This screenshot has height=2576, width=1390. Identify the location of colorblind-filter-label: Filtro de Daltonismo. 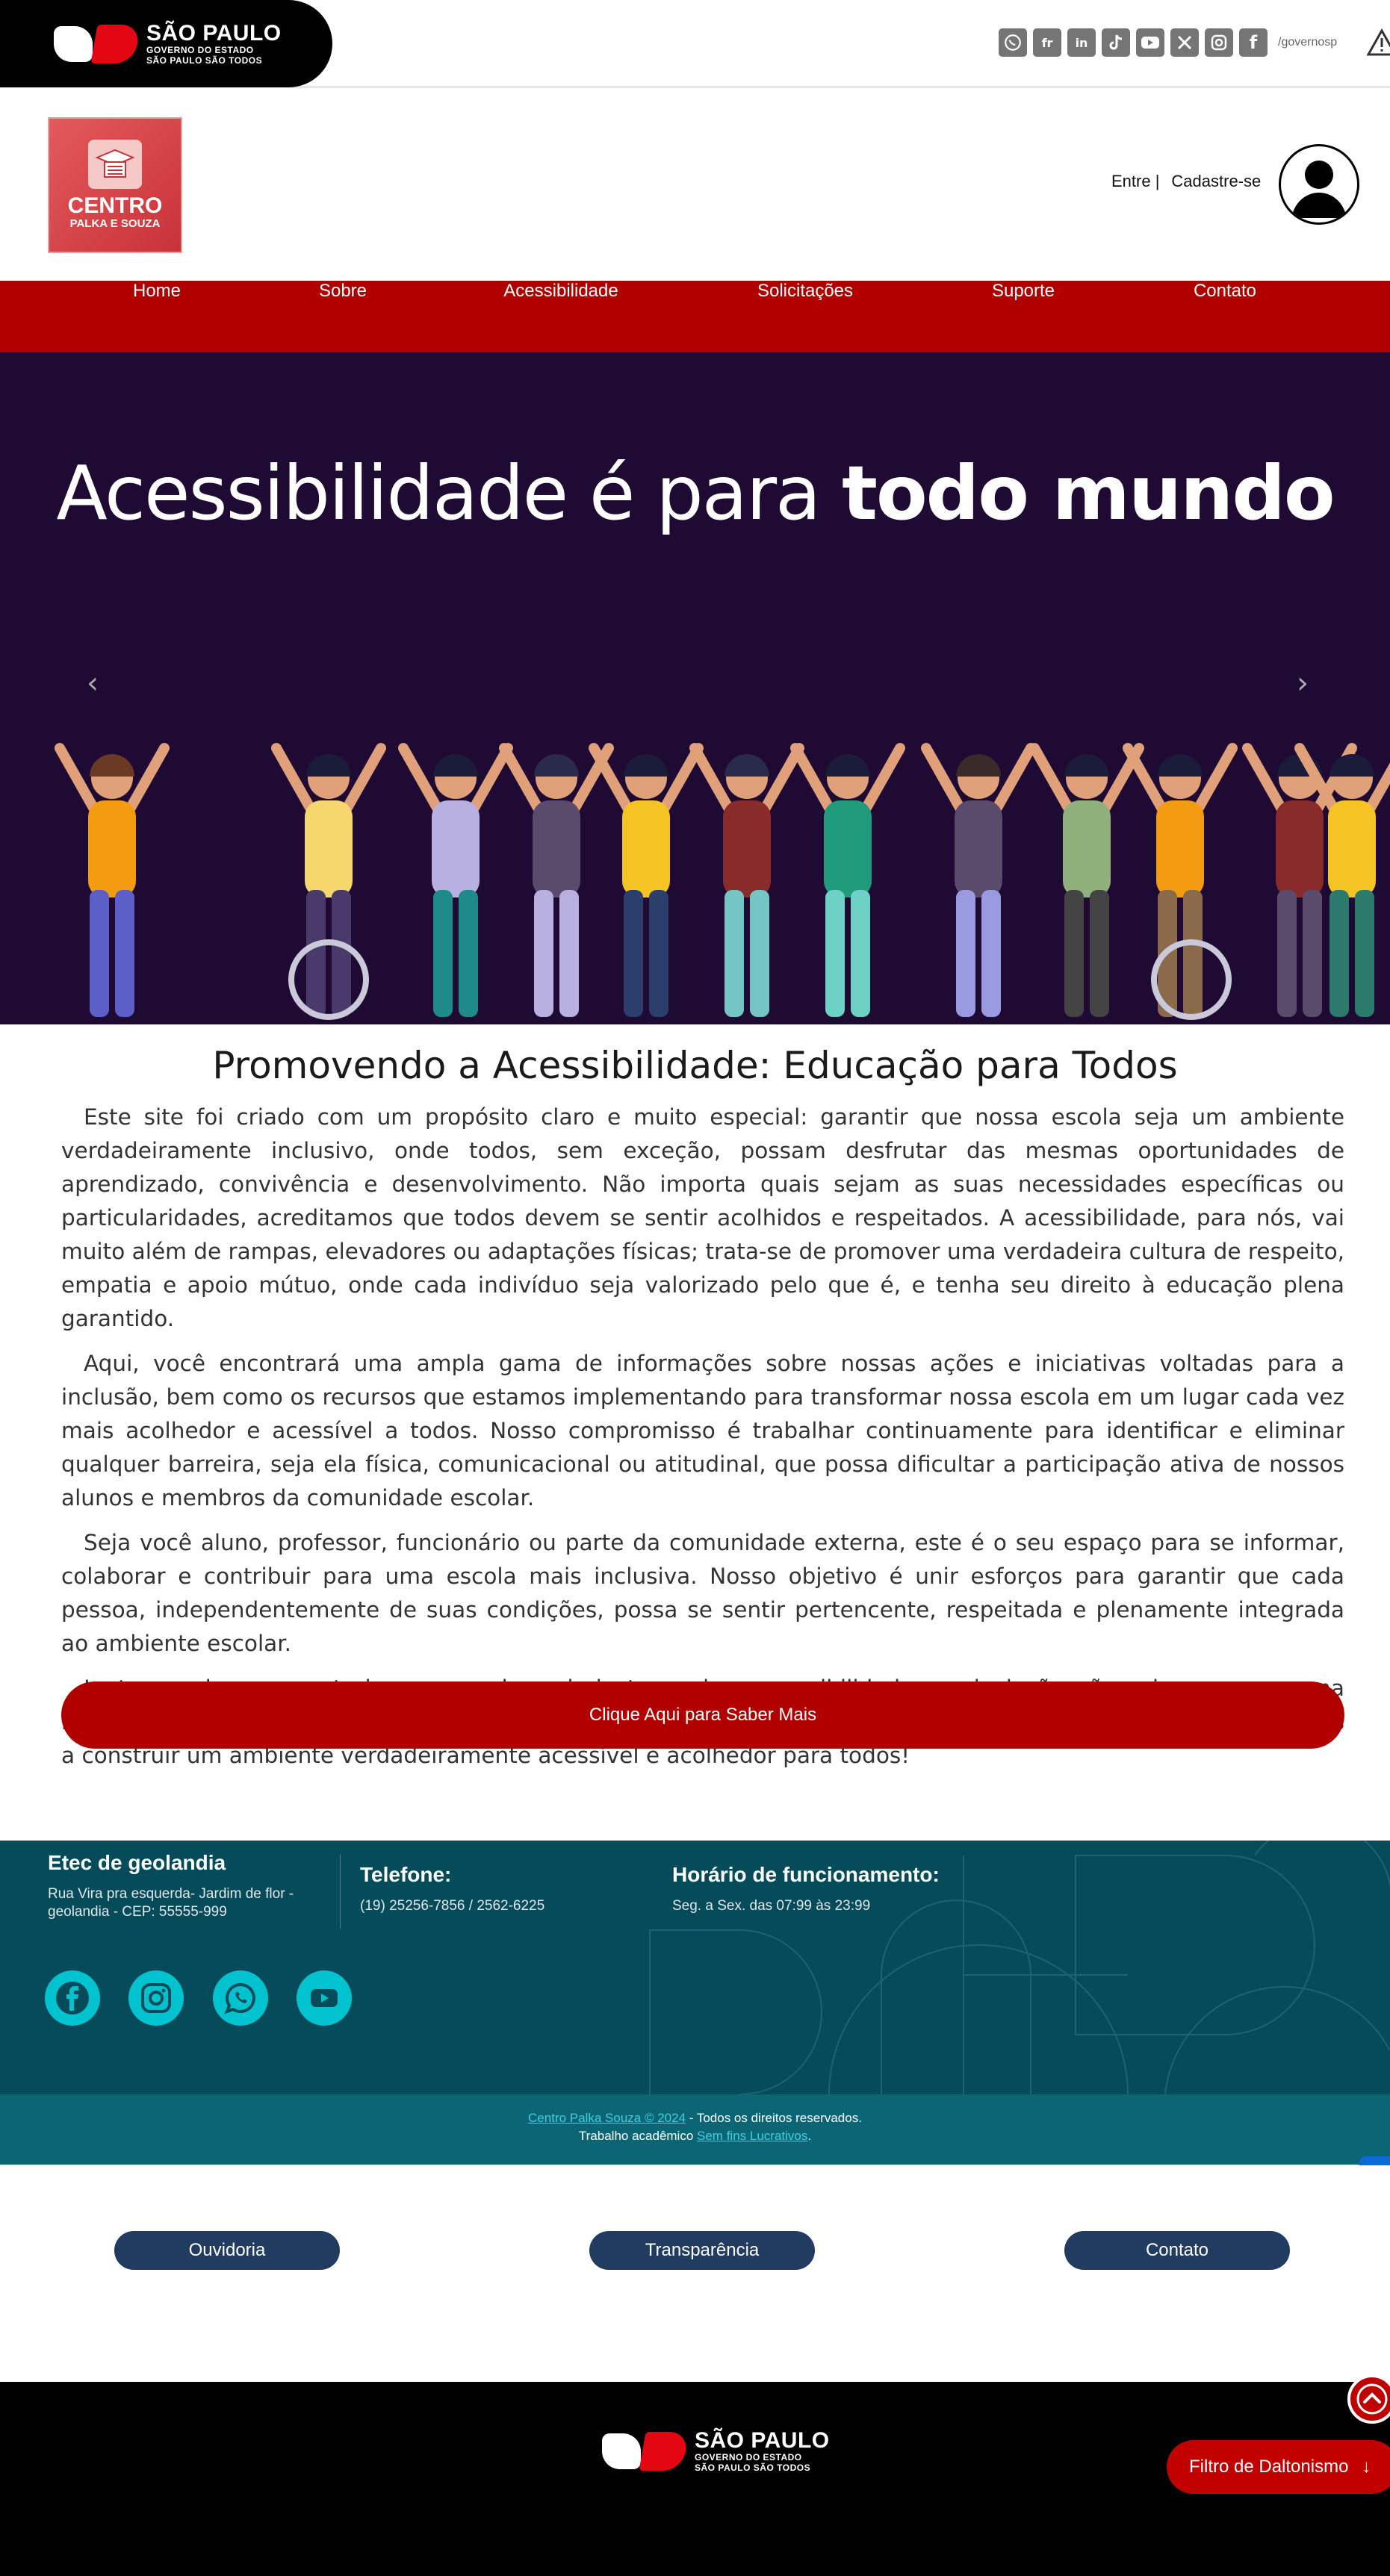
(1269, 2467).